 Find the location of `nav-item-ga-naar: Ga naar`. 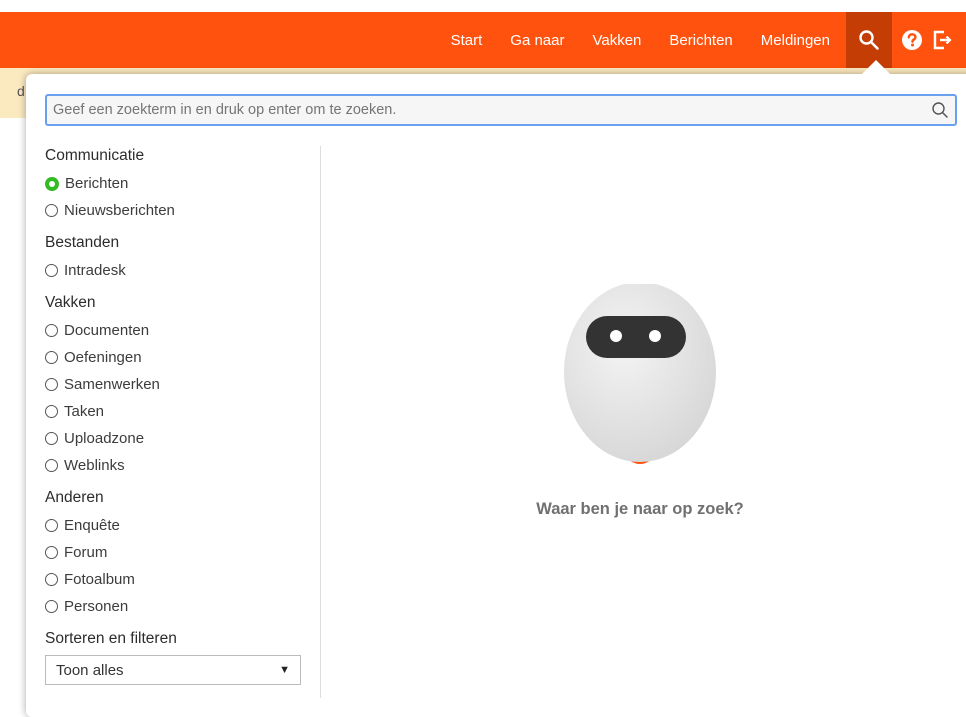

nav-item-ga-naar: Ga naar is located at coordinates (537, 40).